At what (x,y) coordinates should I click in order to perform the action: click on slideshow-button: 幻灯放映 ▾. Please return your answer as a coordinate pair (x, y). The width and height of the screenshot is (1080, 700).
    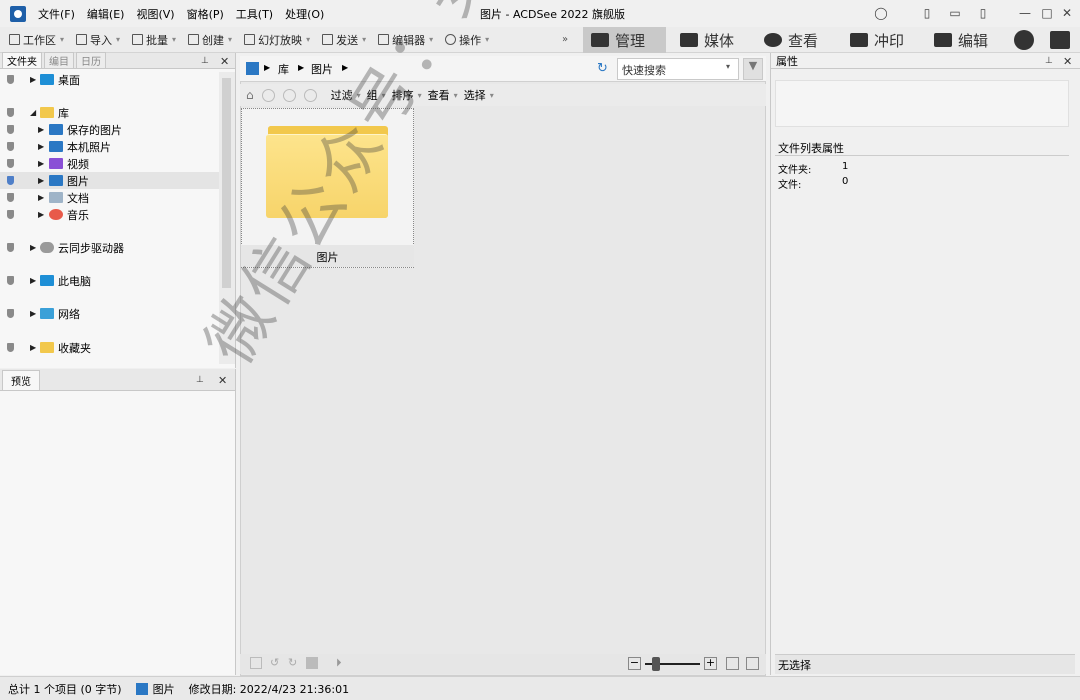
    Looking at the image, I should click on (277, 40).